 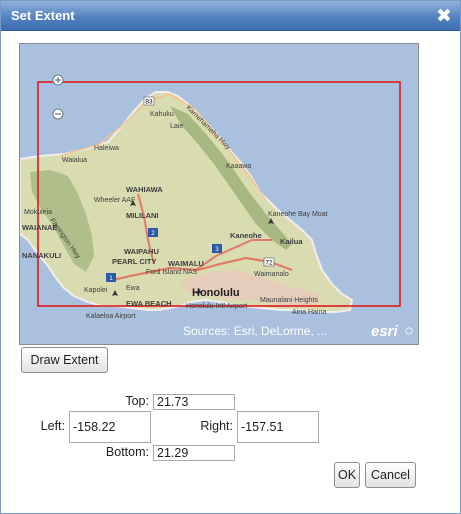 I want to click on ok-button: OK, so click(x=347, y=475).